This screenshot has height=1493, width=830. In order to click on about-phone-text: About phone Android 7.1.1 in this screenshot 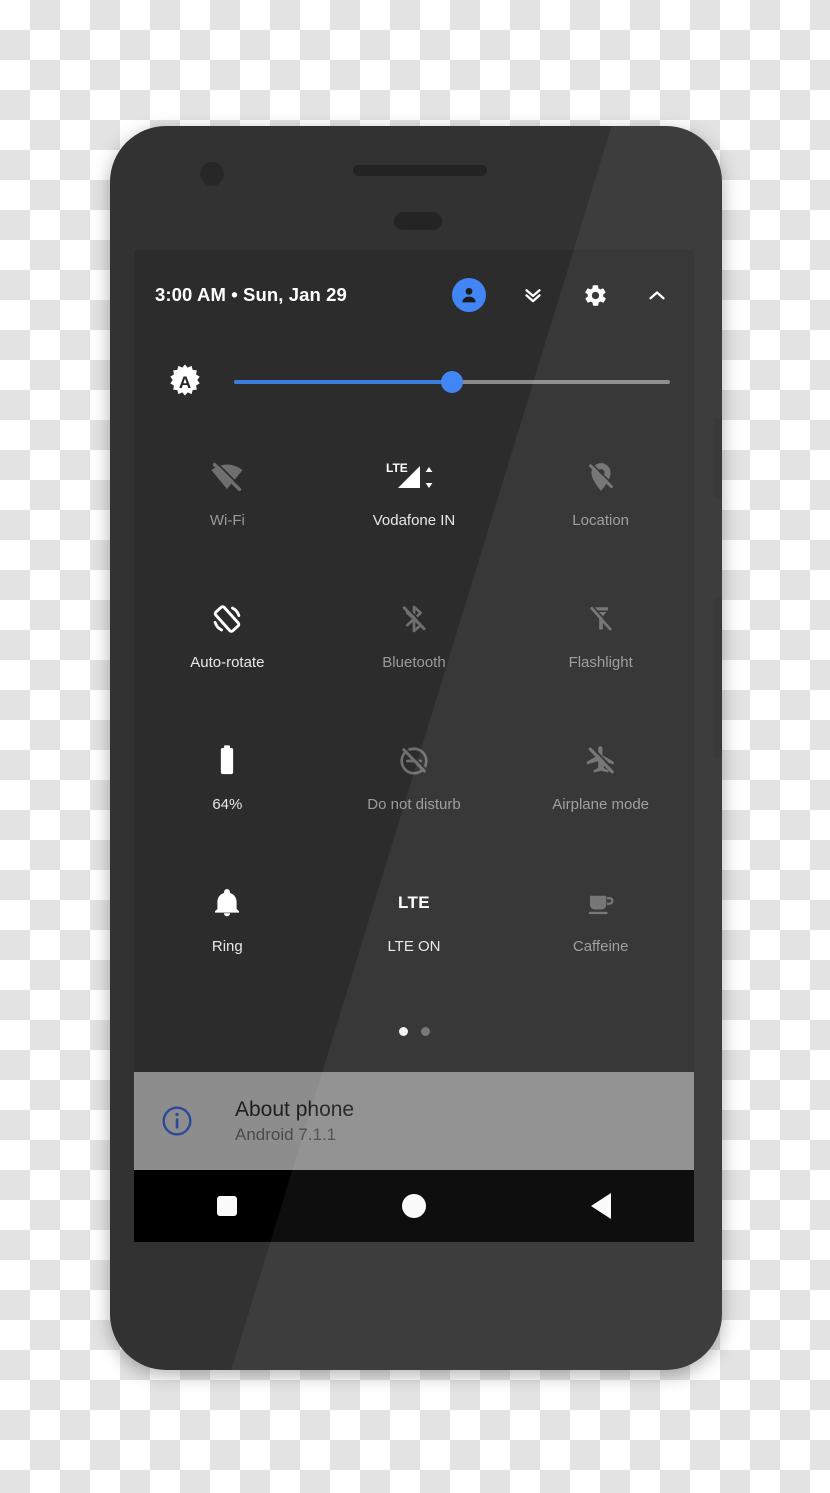, I will do `click(294, 1121)`.